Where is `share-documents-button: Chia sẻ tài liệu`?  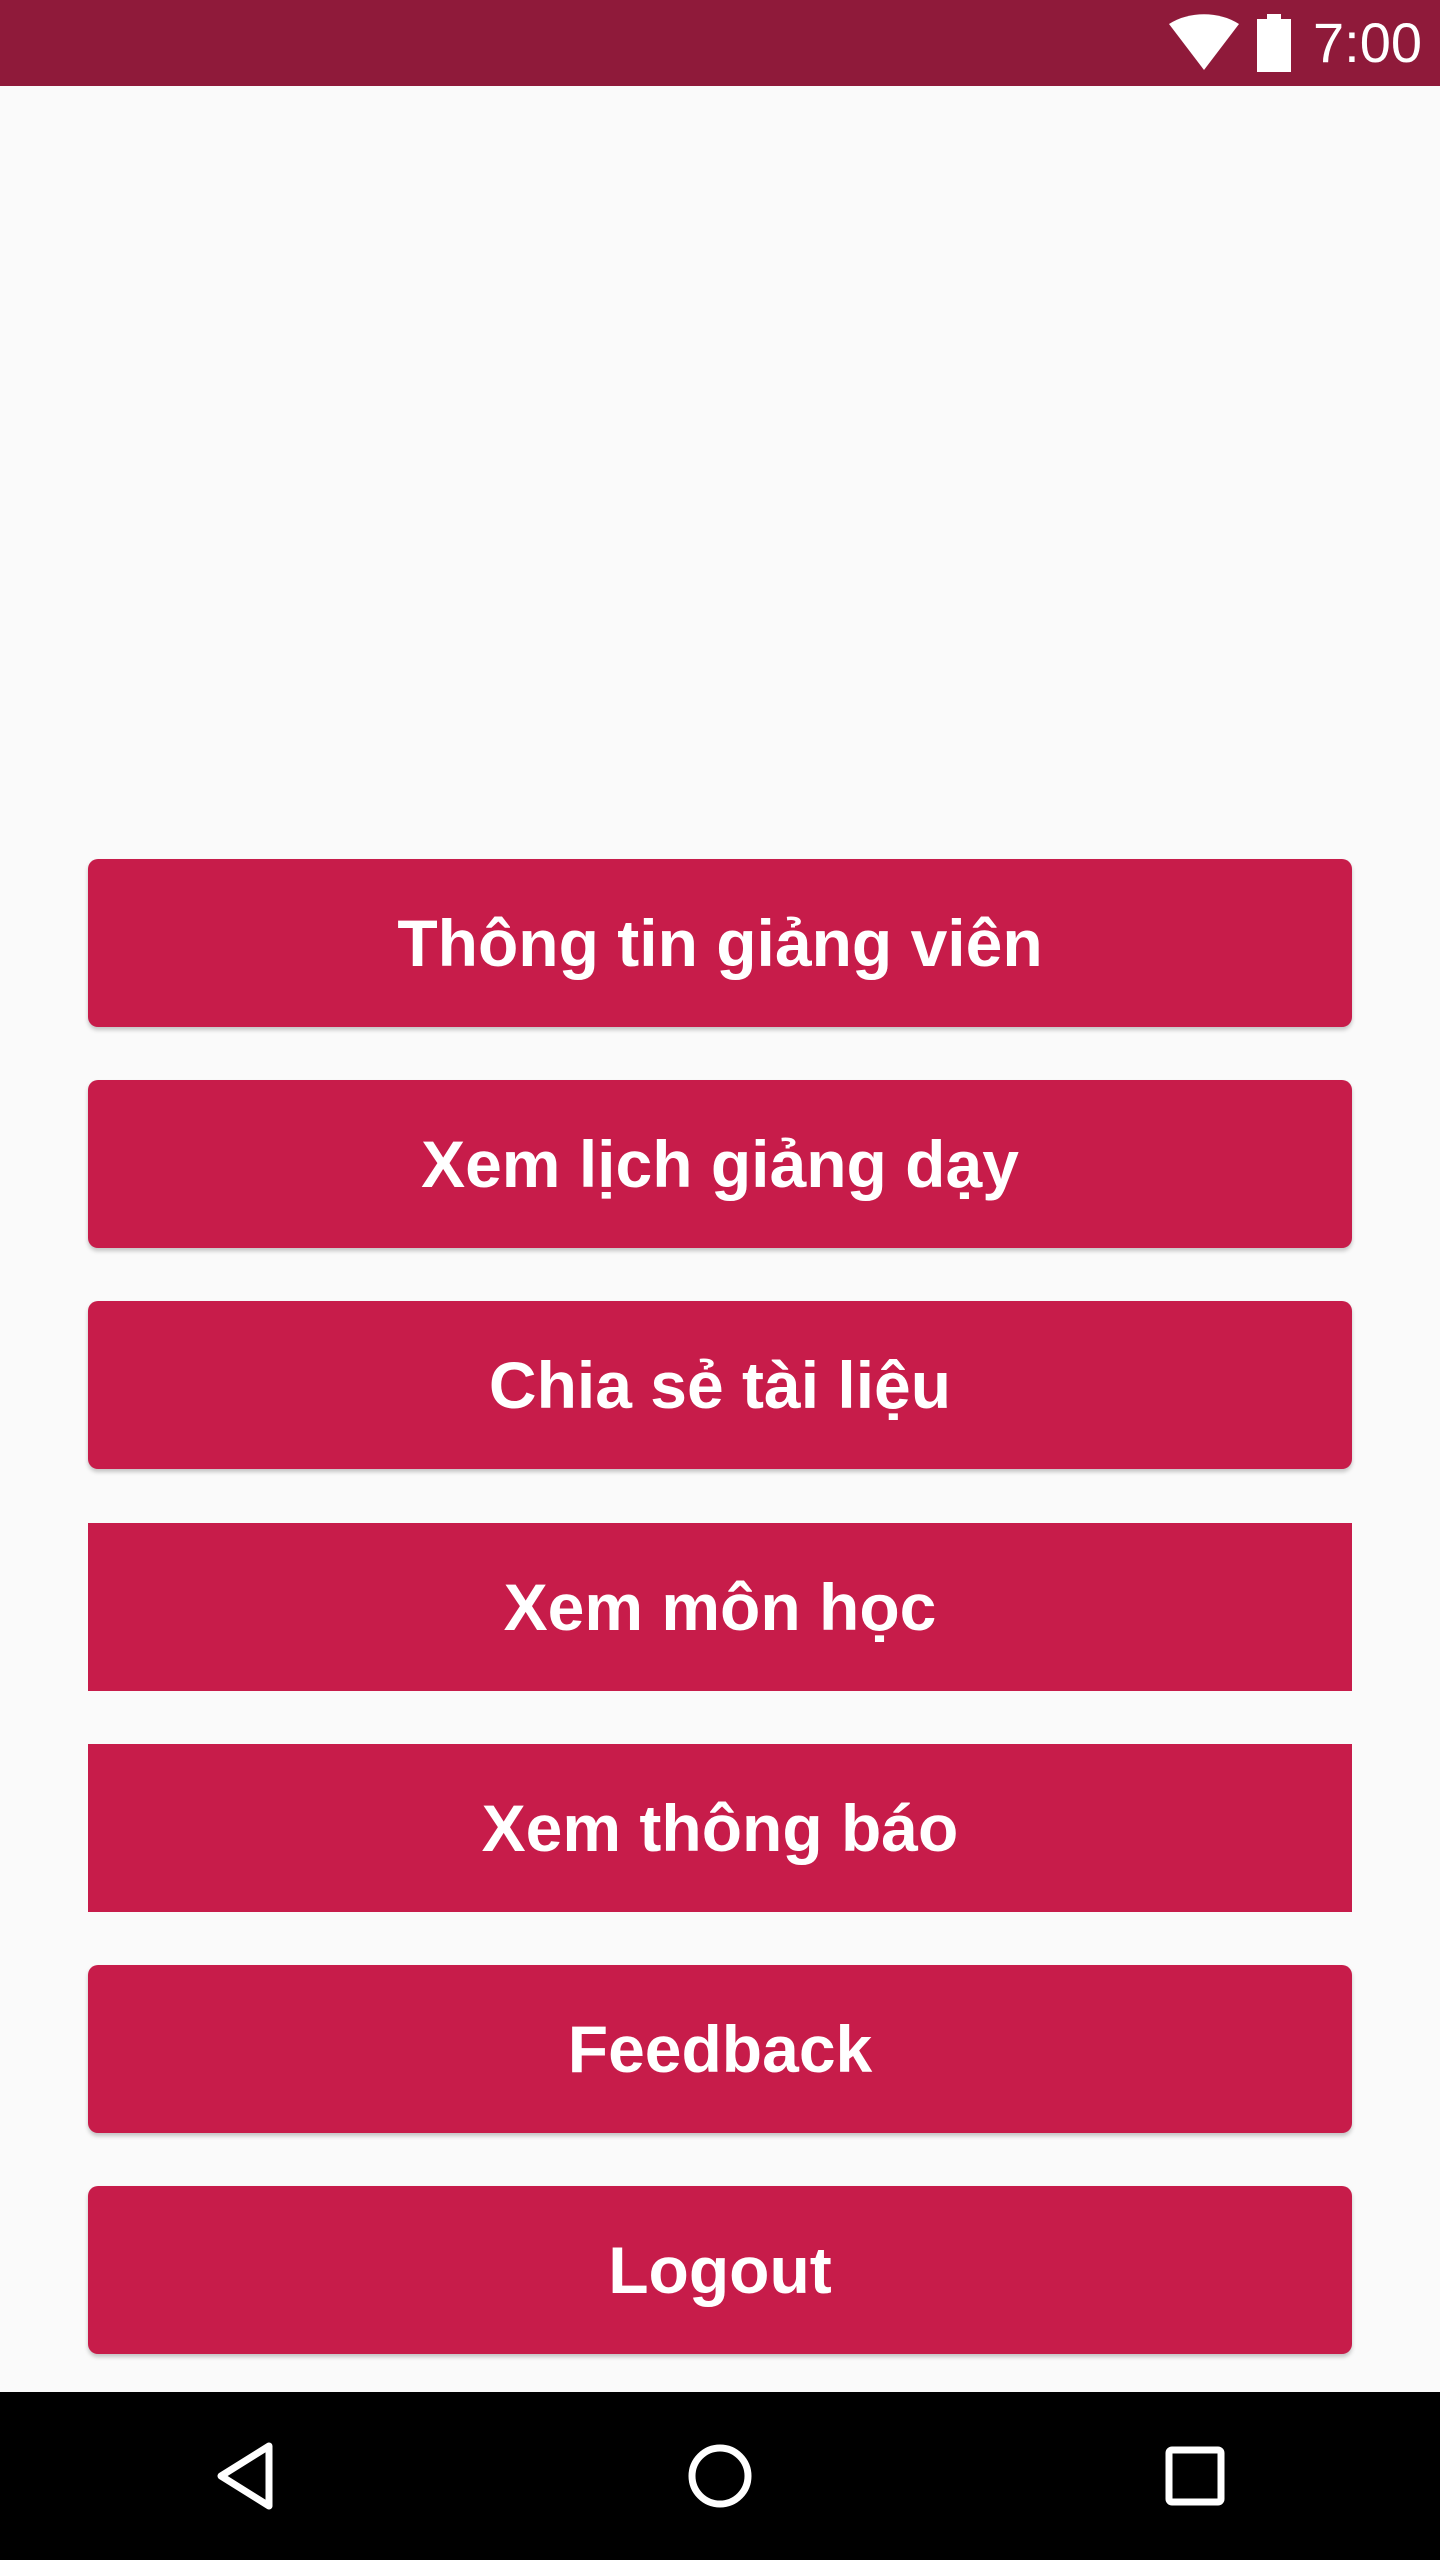 share-documents-button: Chia sẻ tài liệu is located at coordinates (720, 1385).